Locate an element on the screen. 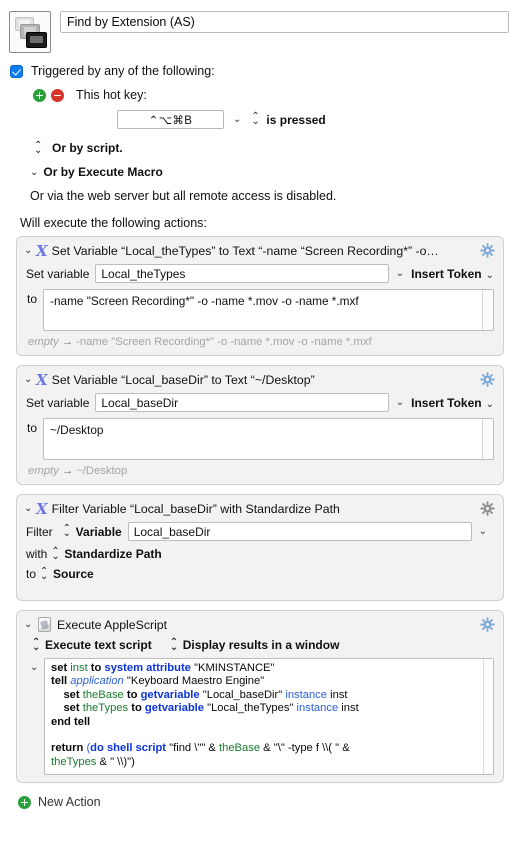 Image resolution: width=517 pixels, height=841 pixels. code-token: application is located at coordinates (97, 681).